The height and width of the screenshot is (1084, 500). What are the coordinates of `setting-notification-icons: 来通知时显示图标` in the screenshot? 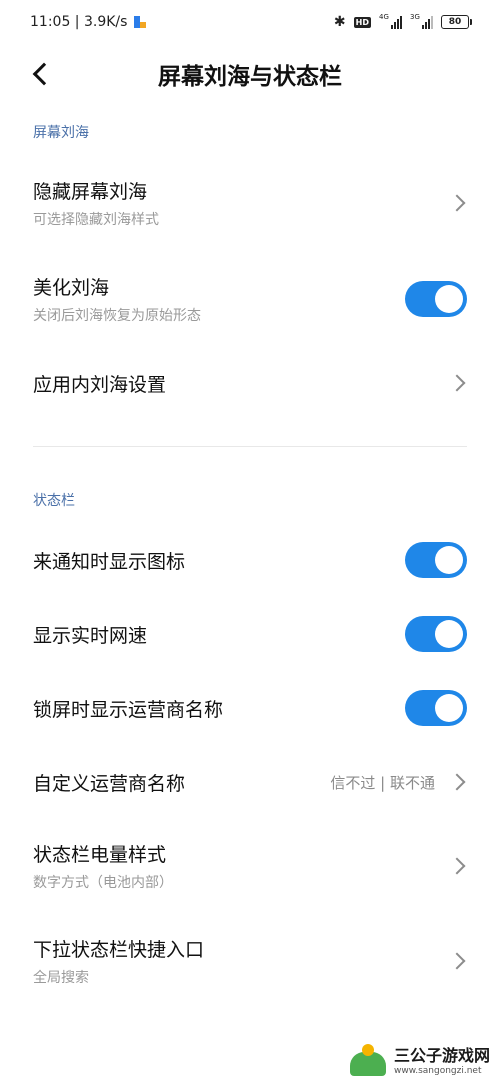 It's located at (250, 560).